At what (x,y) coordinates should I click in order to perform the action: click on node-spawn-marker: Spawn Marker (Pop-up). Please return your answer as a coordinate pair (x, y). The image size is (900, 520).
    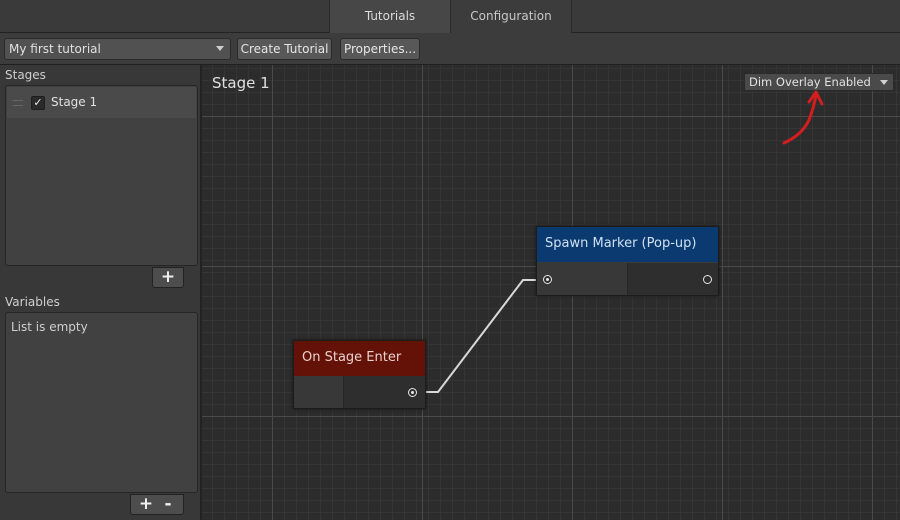
    Looking at the image, I should click on (627, 261).